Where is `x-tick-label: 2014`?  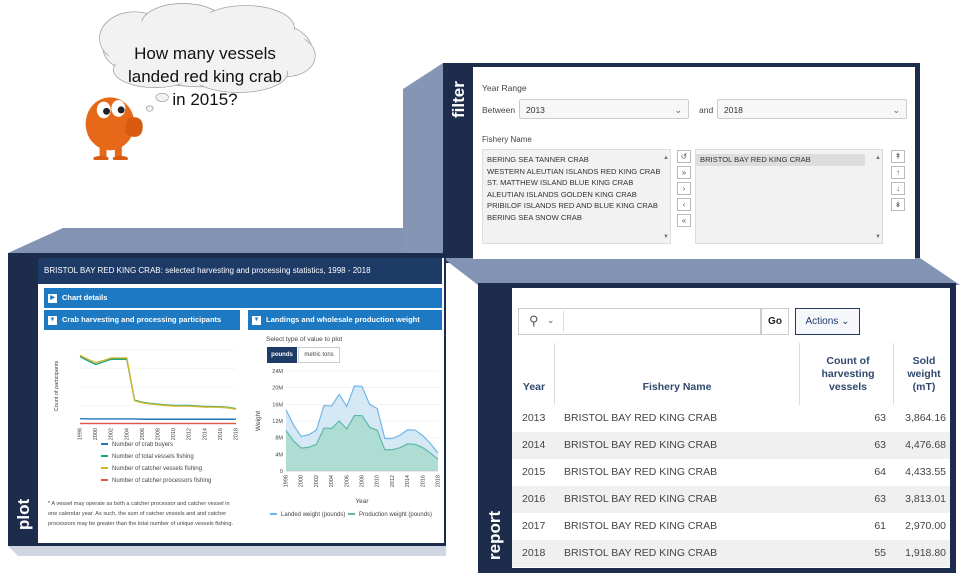 x-tick-label: 2014 is located at coordinates (408, 481).